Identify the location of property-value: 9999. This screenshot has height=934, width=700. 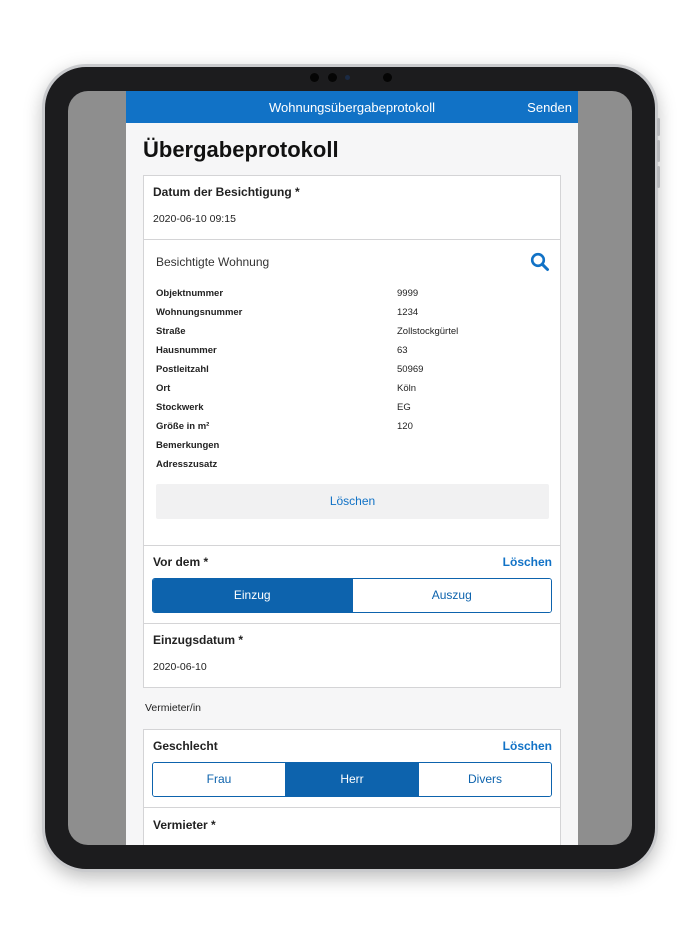
(408, 293).